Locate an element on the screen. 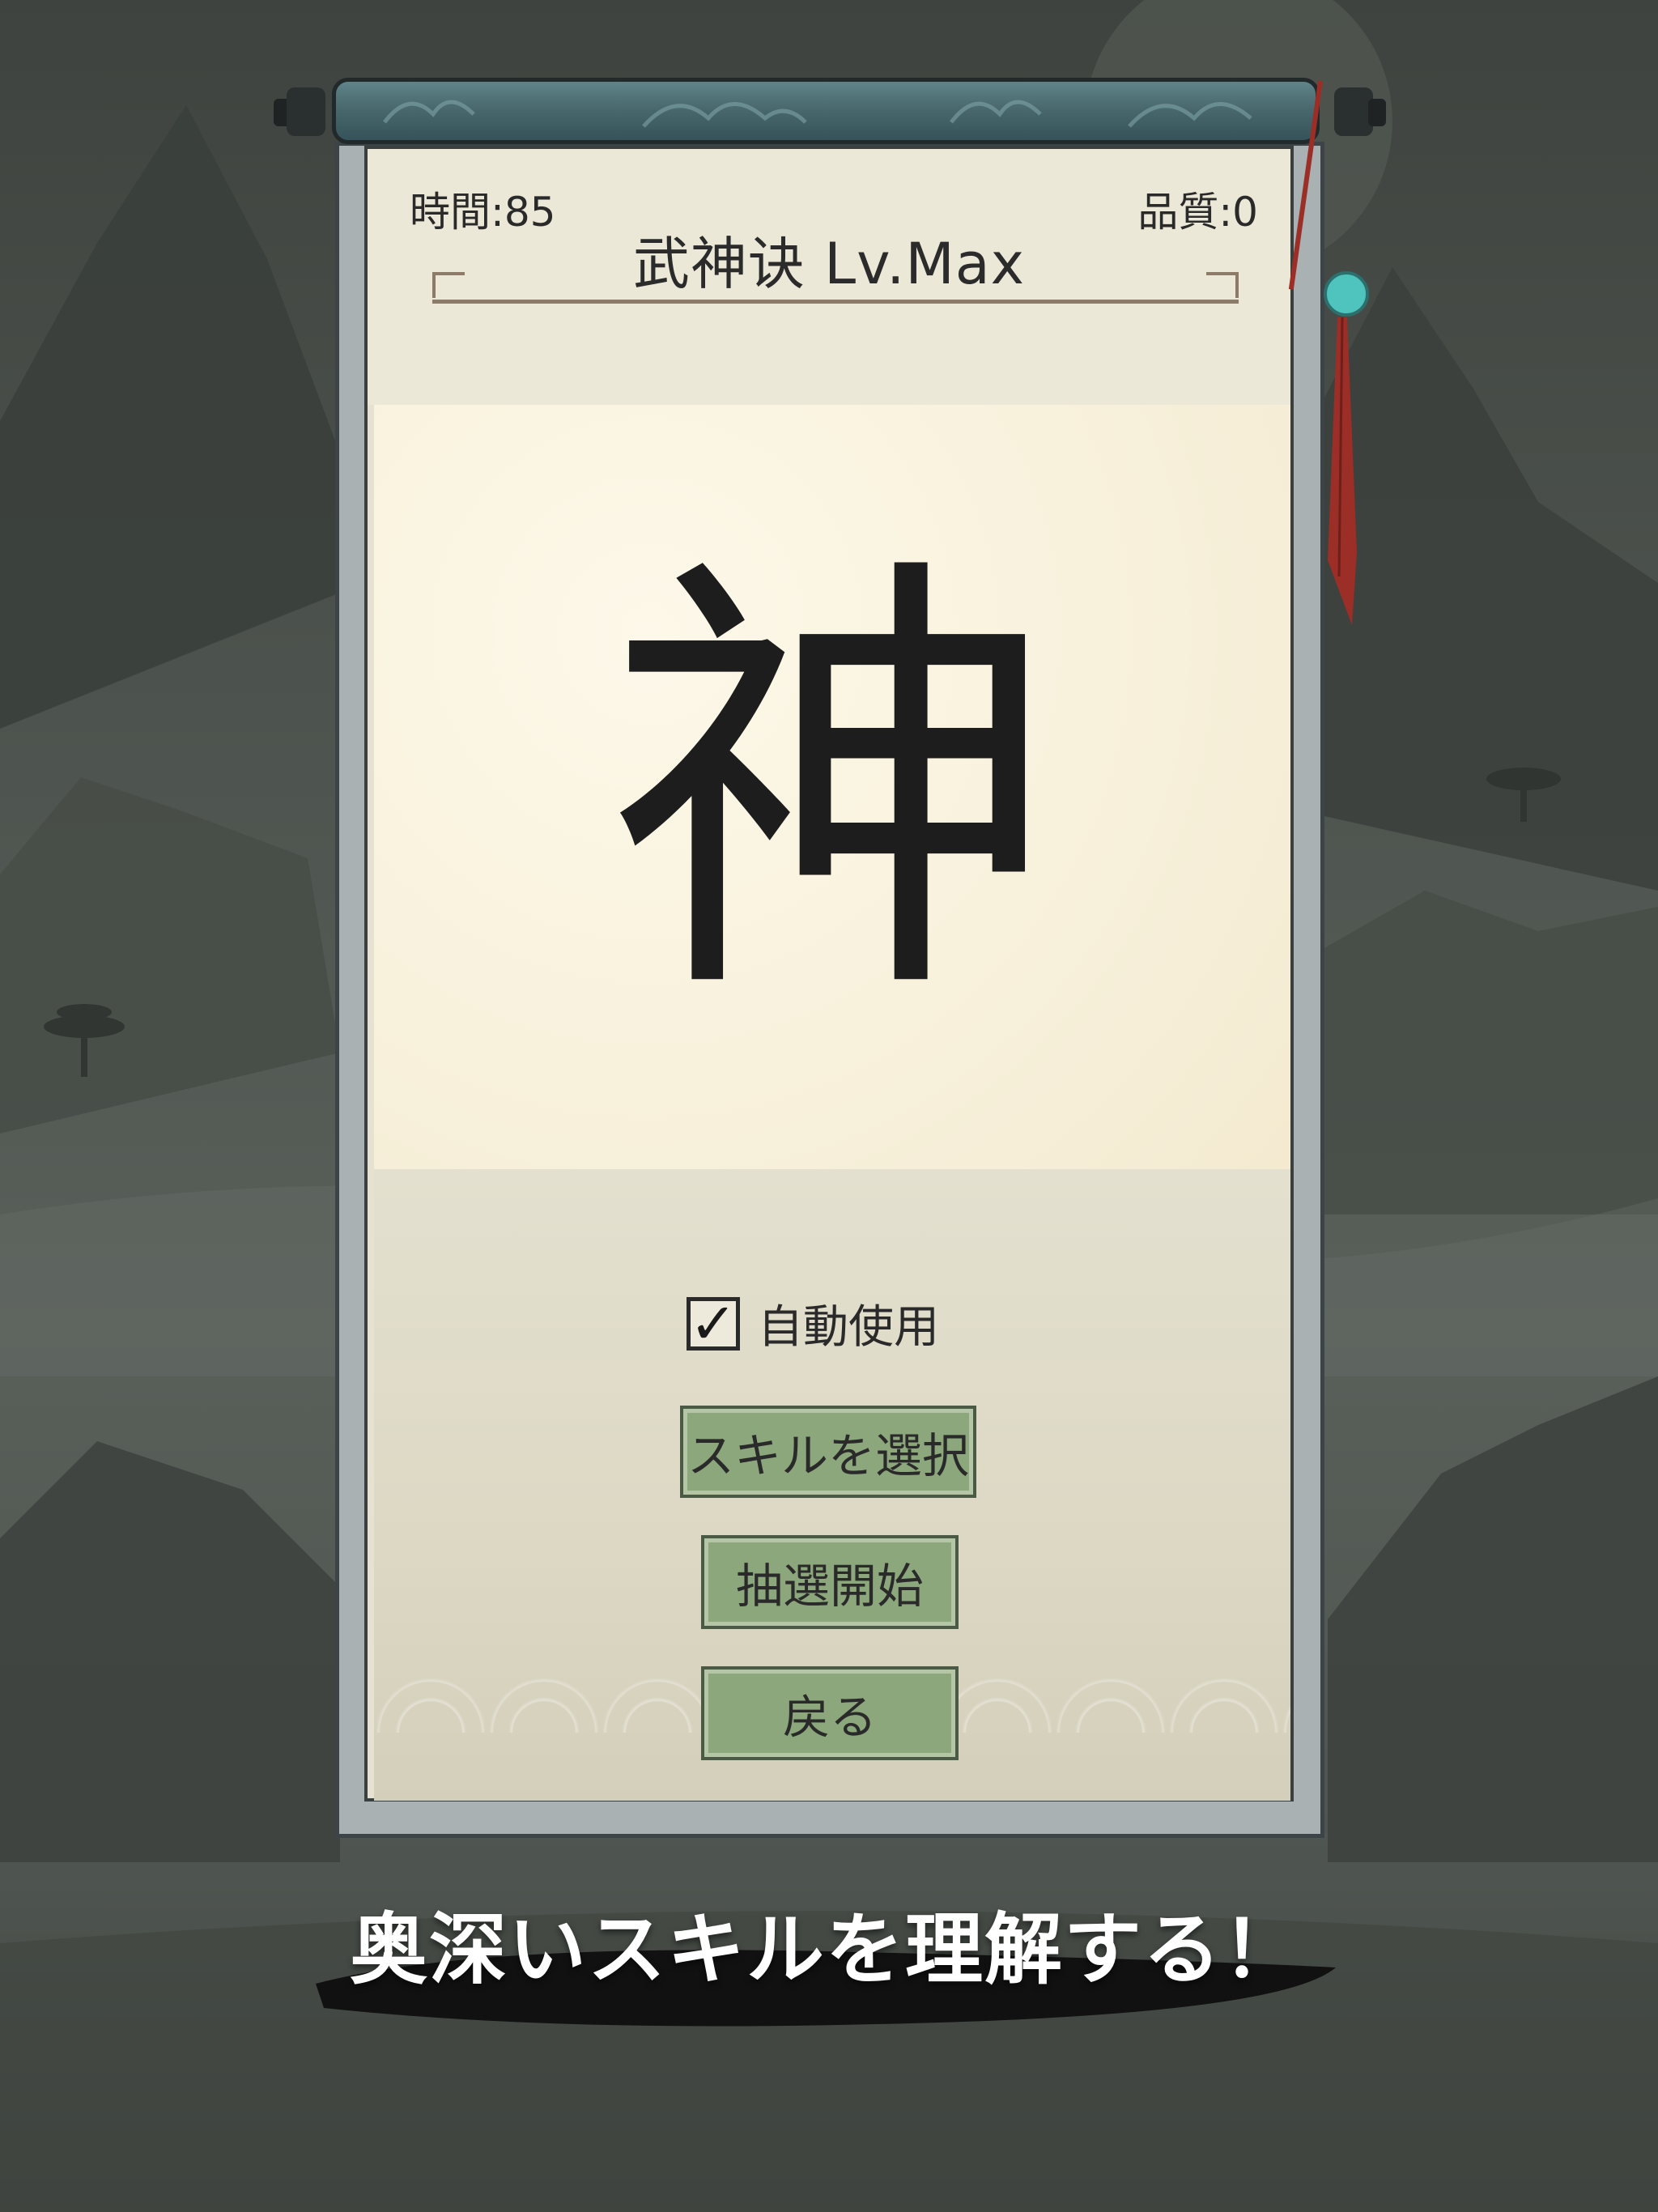 This screenshot has width=1658, height=2212. start-draw-button: 抽選開始 is located at coordinates (830, 1582).